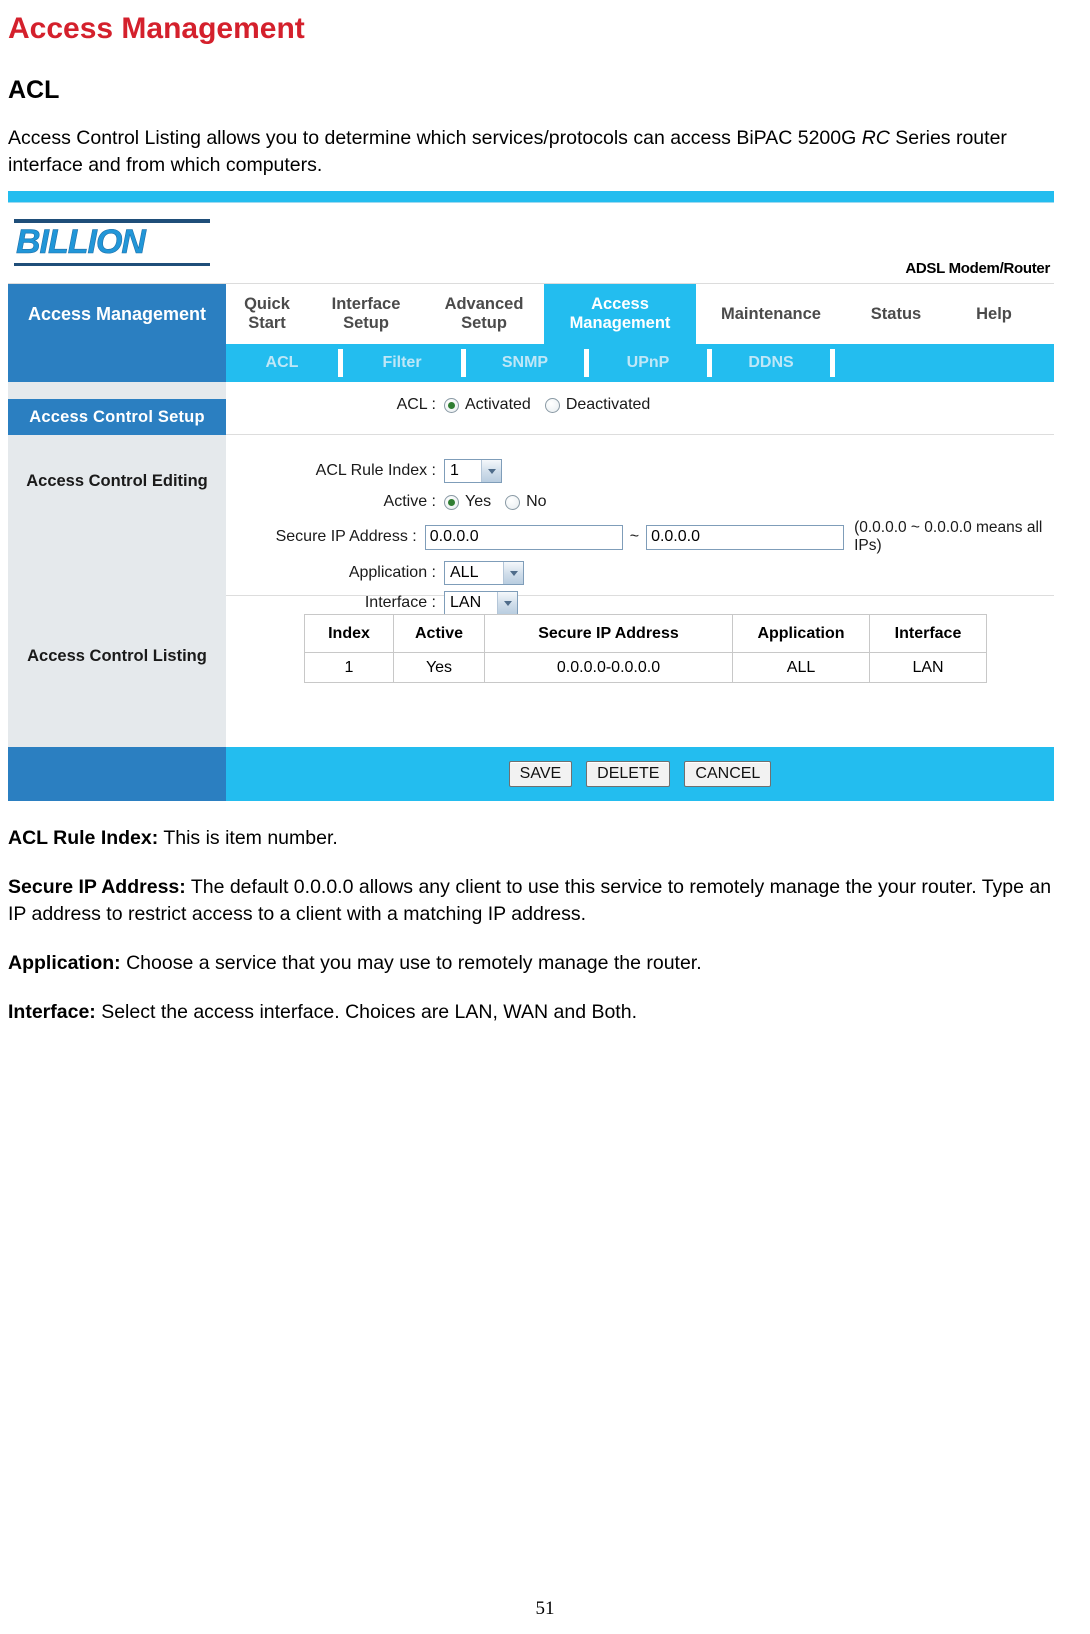 This screenshot has height=1634, width=1090. Describe the element at coordinates (648, 363) in the screenshot. I see `subnav-tab-upnp: UPnP` at that location.